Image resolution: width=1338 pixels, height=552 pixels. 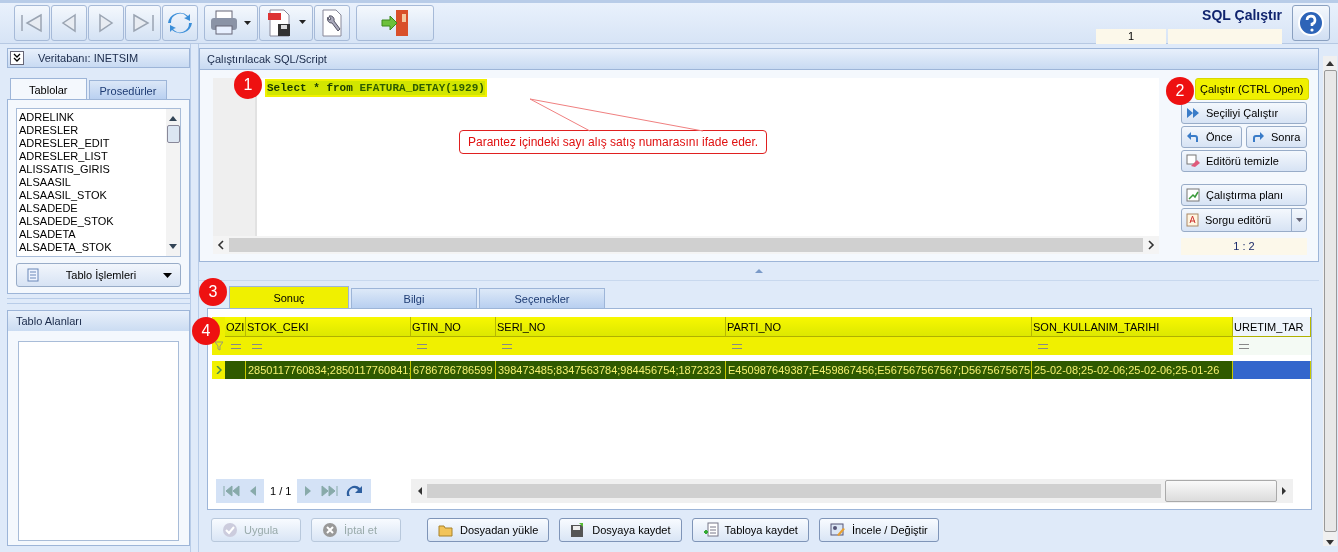 What do you see at coordinates (1298, 220) in the screenshot?
I see `dropdown-arrow` at bounding box center [1298, 220].